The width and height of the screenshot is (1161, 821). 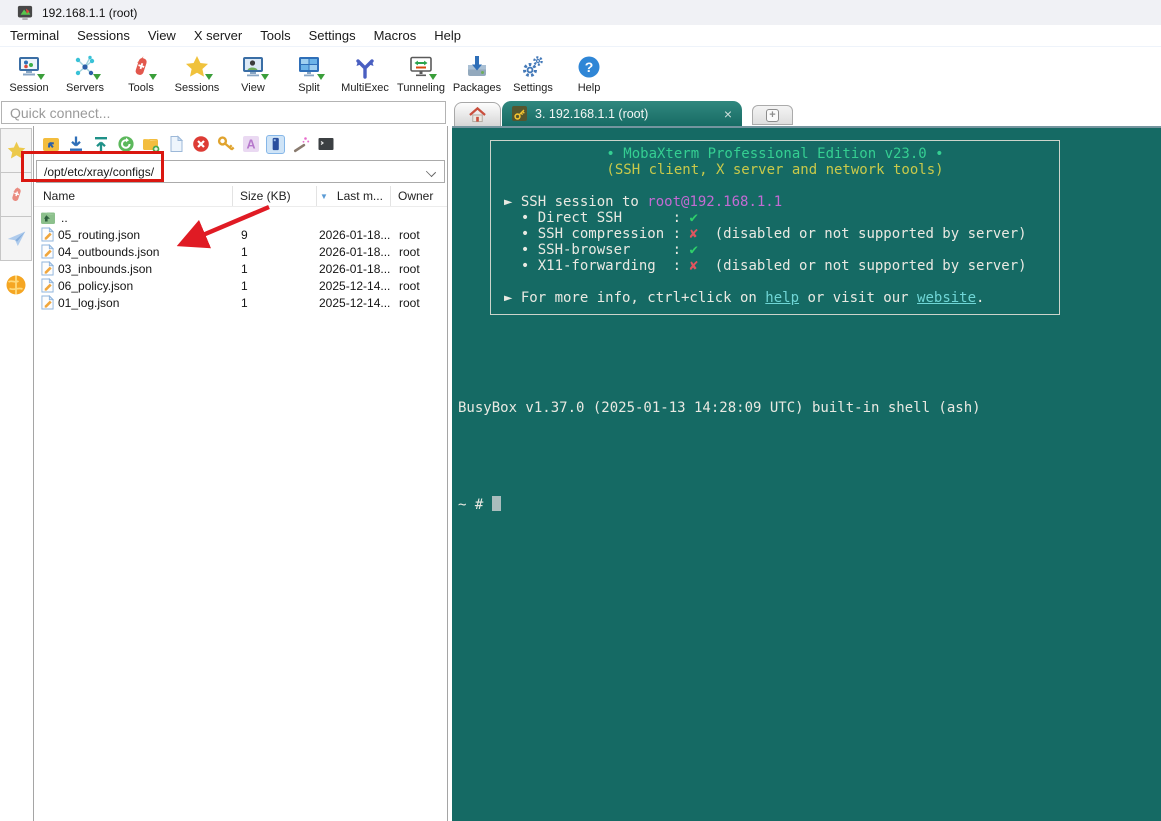 What do you see at coordinates (141, 71) in the screenshot?
I see `tools-button: Tools` at bounding box center [141, 71].